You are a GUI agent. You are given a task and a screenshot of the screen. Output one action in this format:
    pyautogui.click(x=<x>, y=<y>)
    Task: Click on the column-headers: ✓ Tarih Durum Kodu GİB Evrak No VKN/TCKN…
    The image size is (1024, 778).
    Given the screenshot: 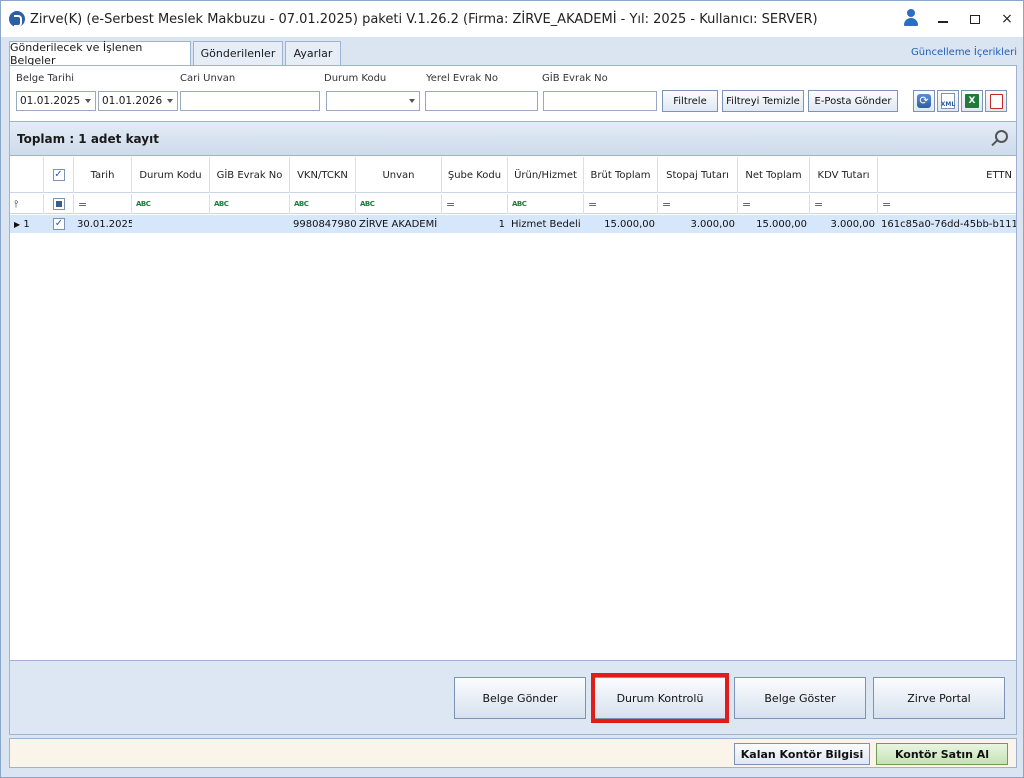 What is the action you would take?
    pyautogui.click(x=513, y=175)
    